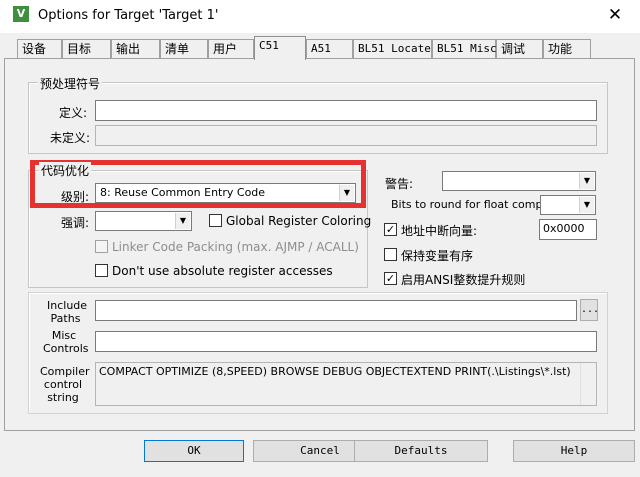  Describe the element at coordinates (64, 335) in the screenshot. I see `misc-controls-label-line1: Misc` at that location.